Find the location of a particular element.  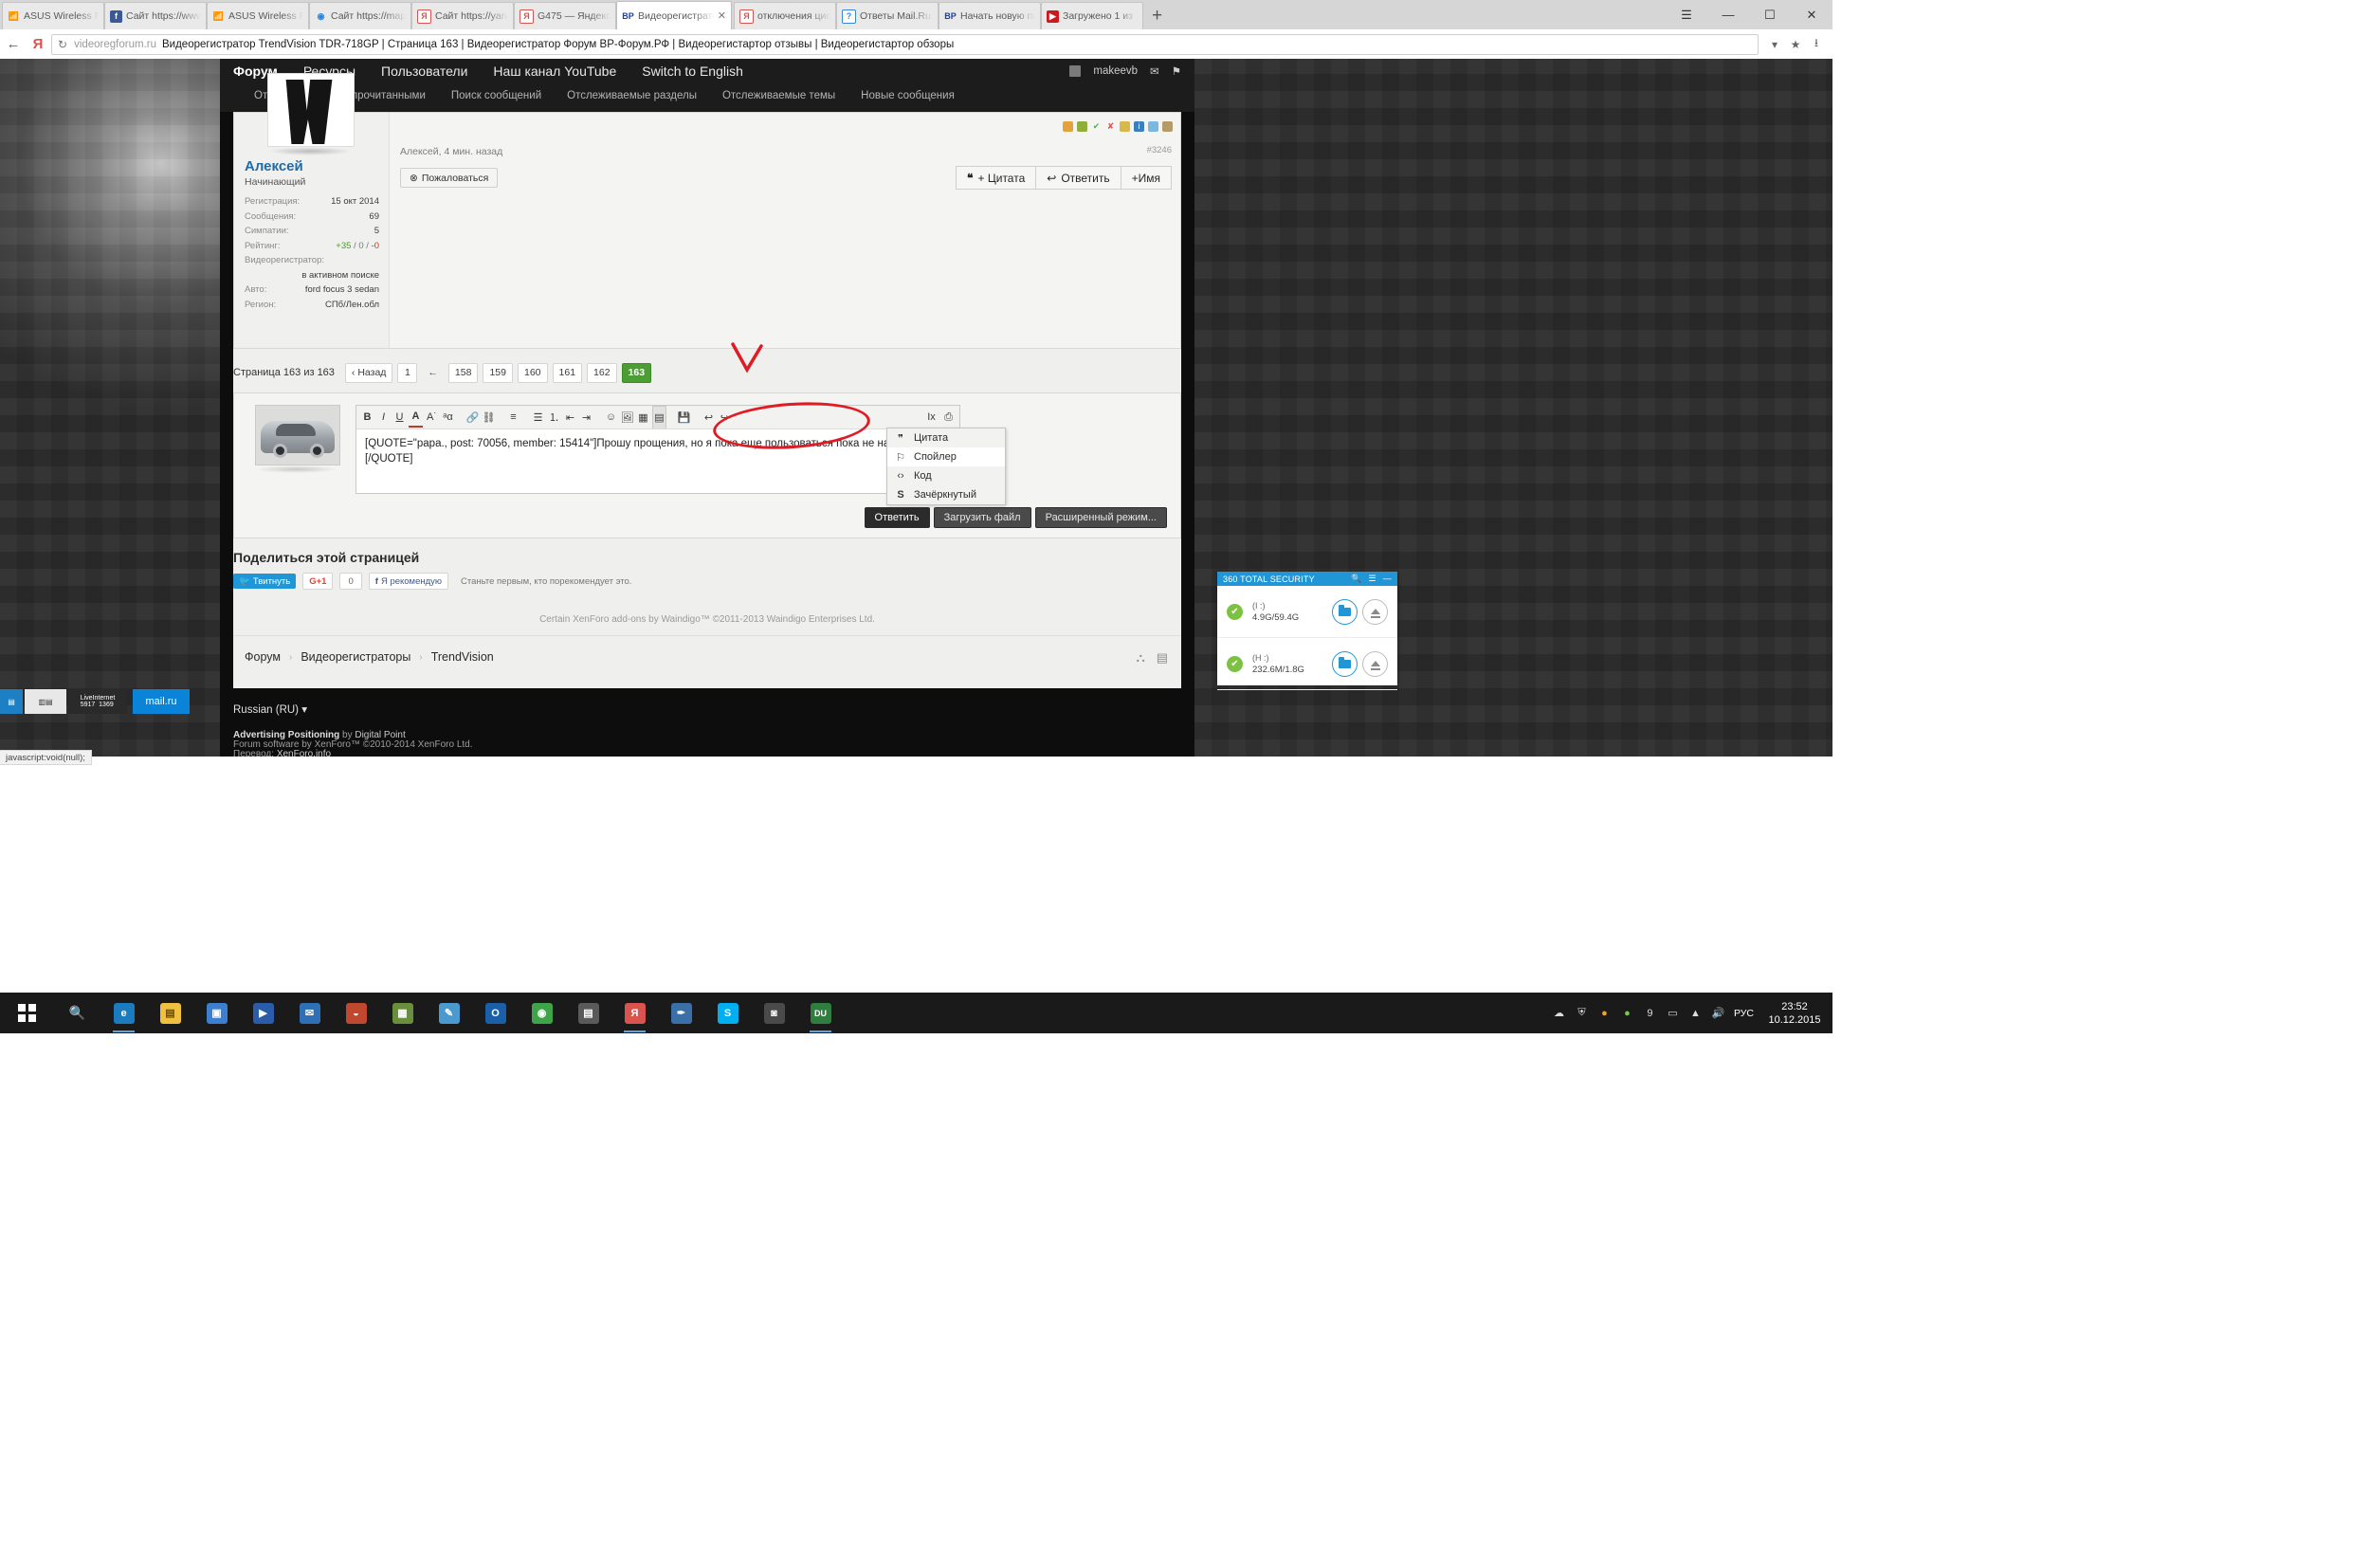

flag-icon: ⚑ is located at coordinates (1176, 71).